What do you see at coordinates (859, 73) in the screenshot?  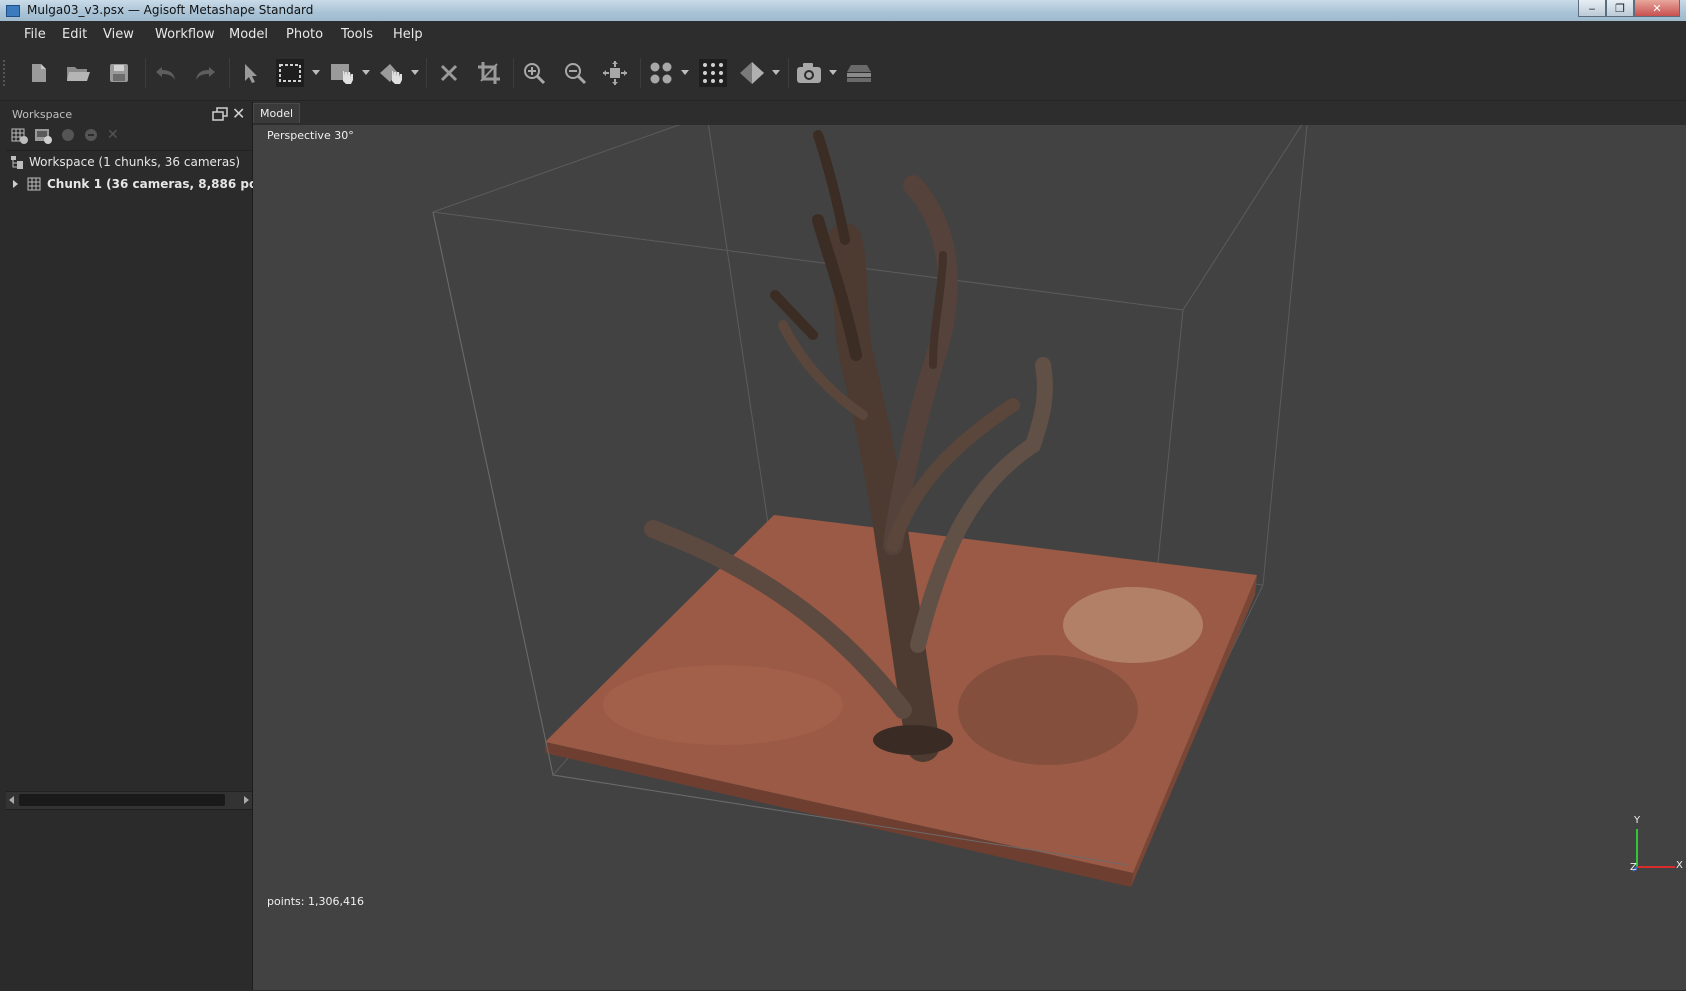 I see `show-region-icon` at bounding box center [859, 73].